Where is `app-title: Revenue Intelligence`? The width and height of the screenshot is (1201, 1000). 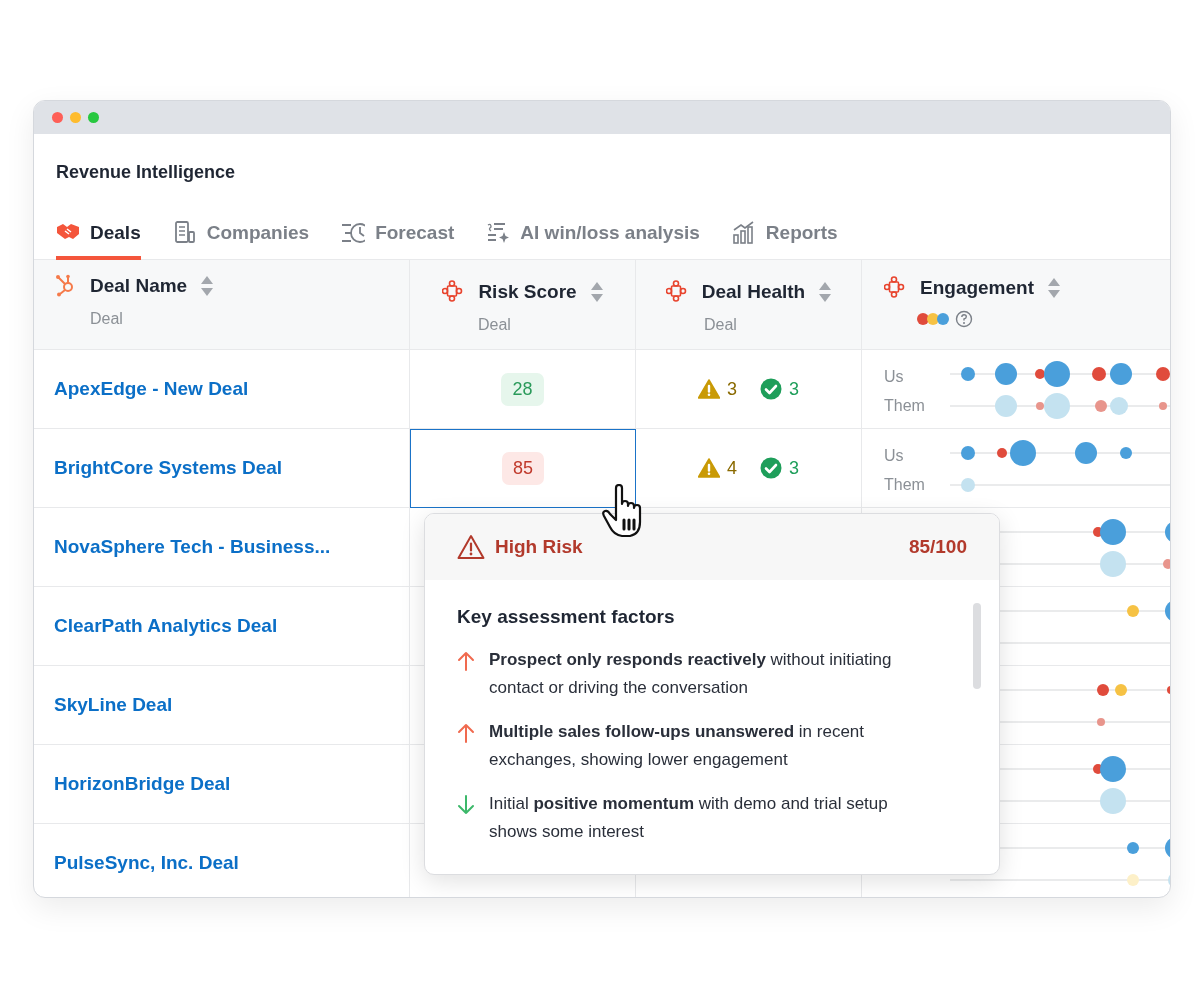 app-title: Revenue Intelligence is located at coordinates (146, 172).